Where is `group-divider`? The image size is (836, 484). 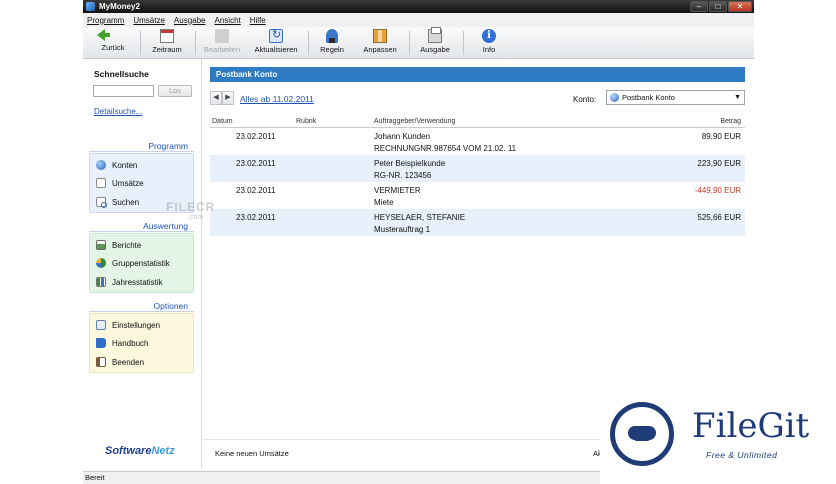
group-divider is located at coordinates (141, 231).